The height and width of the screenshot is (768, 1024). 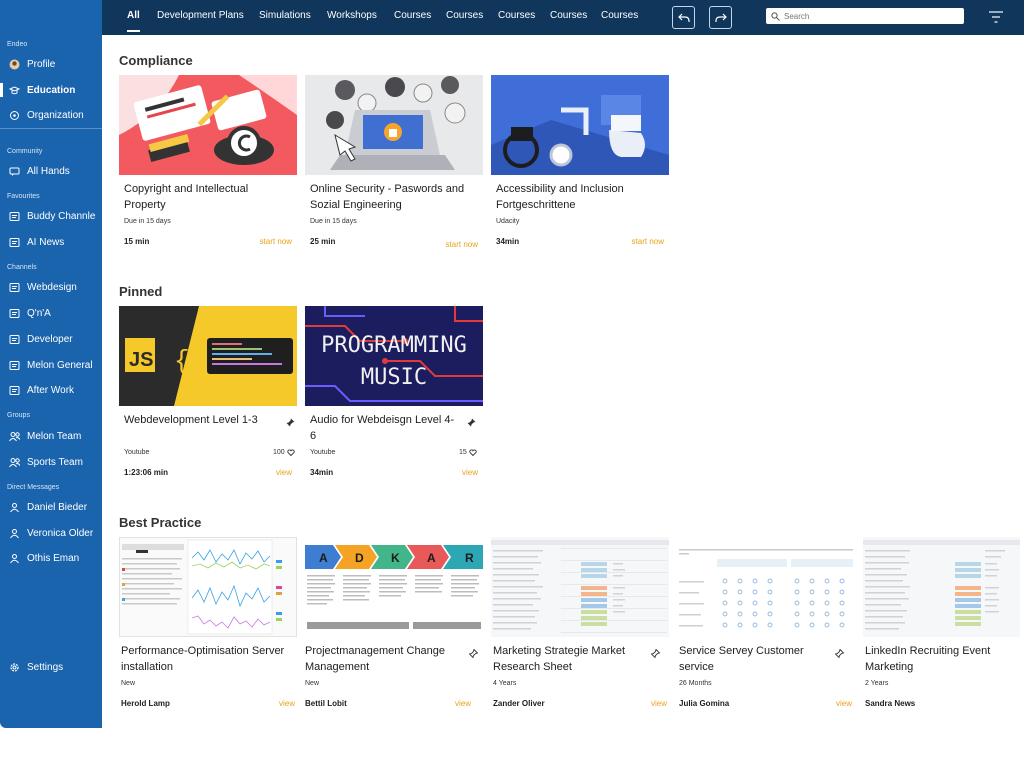 I want to click on divider, so click(x=51, y=128).